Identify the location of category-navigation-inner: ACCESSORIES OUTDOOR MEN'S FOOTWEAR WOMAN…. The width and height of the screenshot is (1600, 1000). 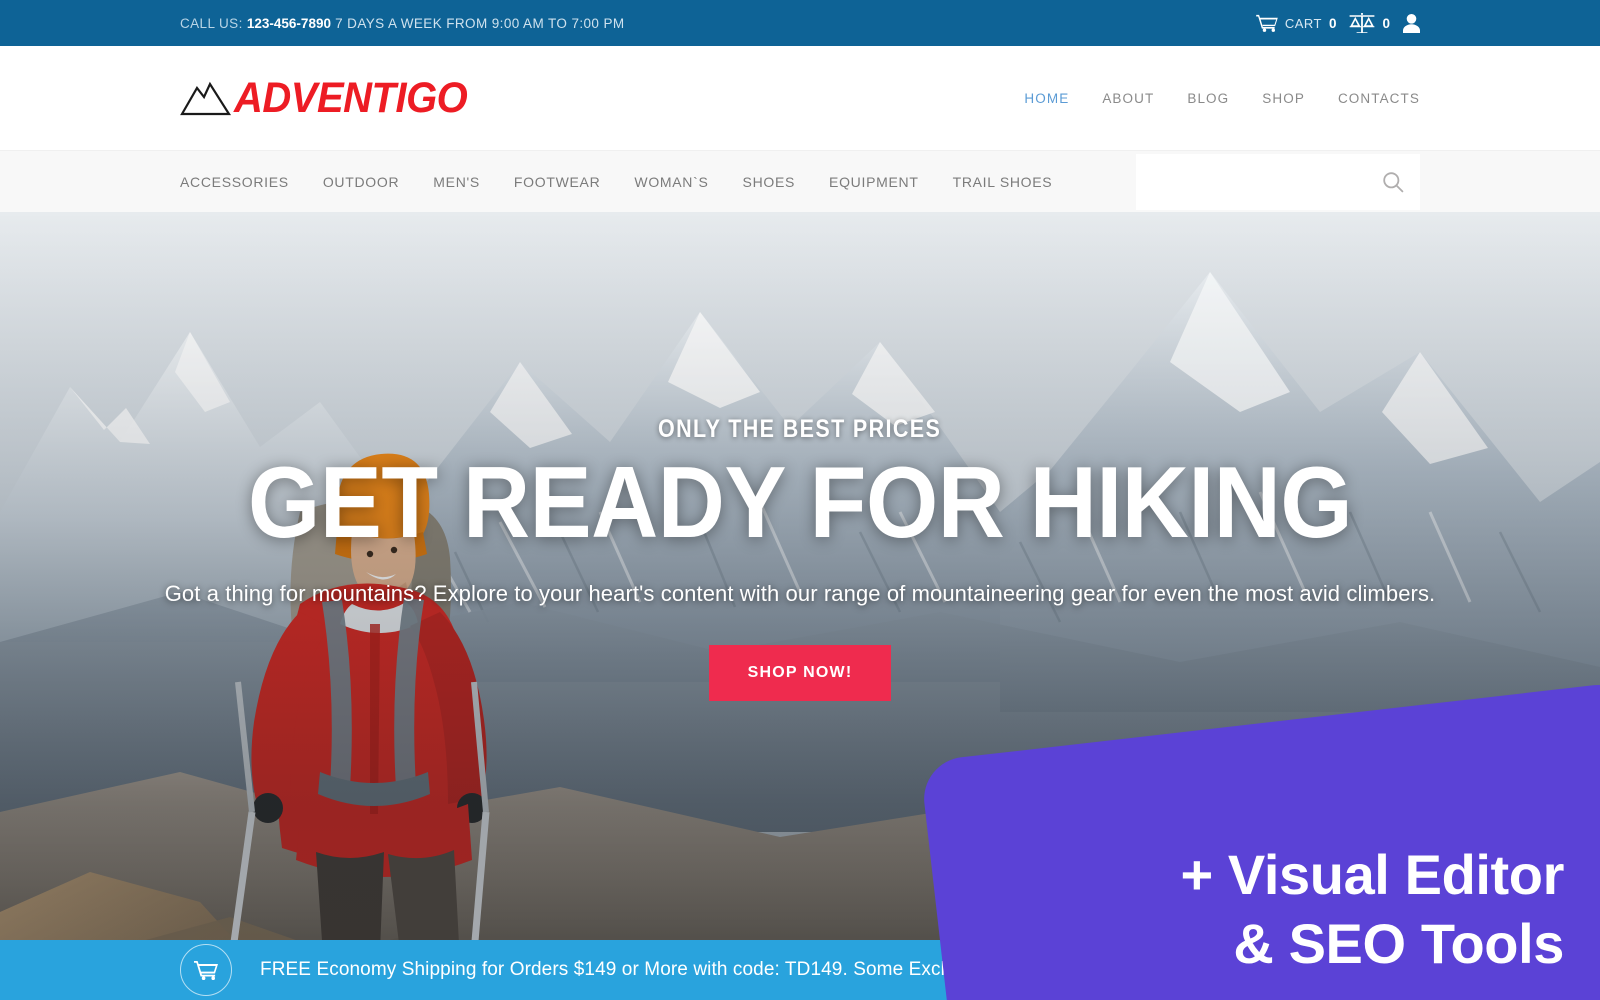
(800, 182).